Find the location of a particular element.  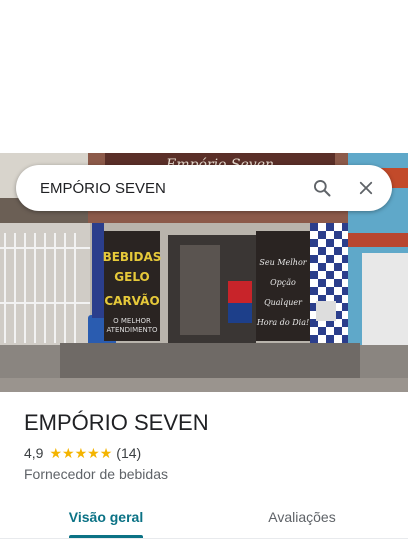

close-icon is located at coordinates (366, 188).